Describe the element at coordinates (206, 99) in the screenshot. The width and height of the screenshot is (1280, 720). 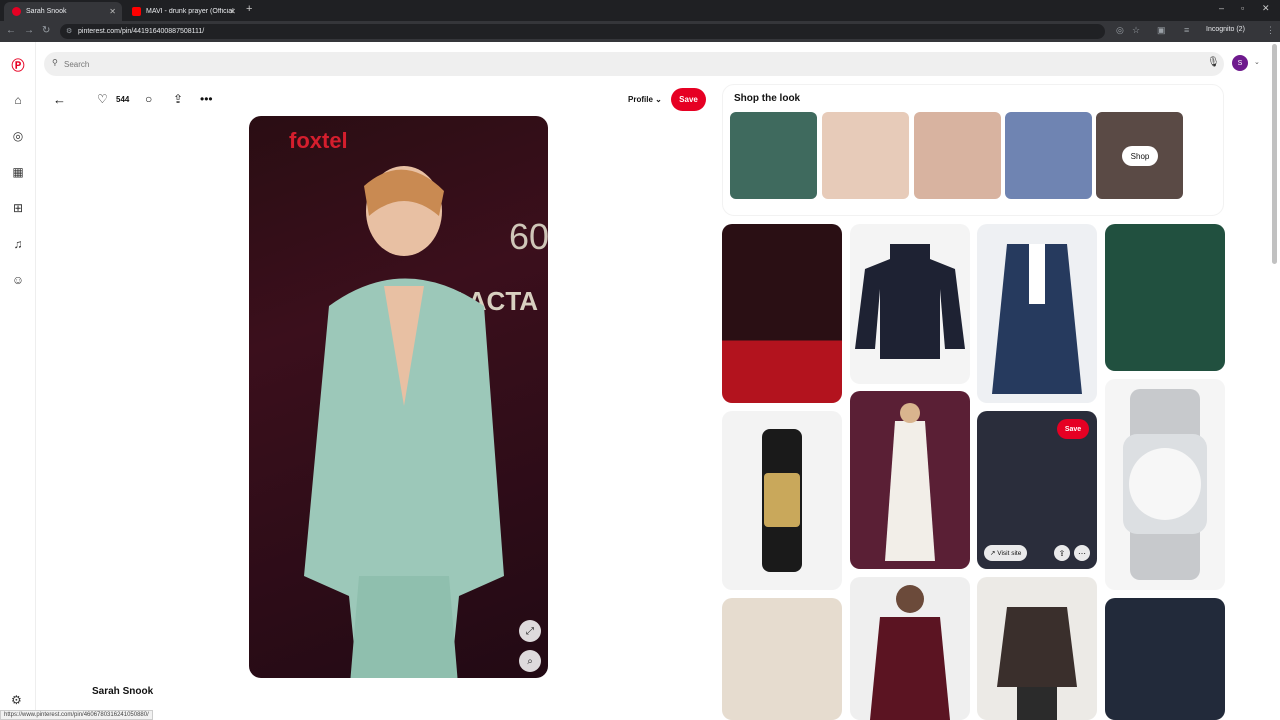
I see `more-options-icon: •••` at that location.